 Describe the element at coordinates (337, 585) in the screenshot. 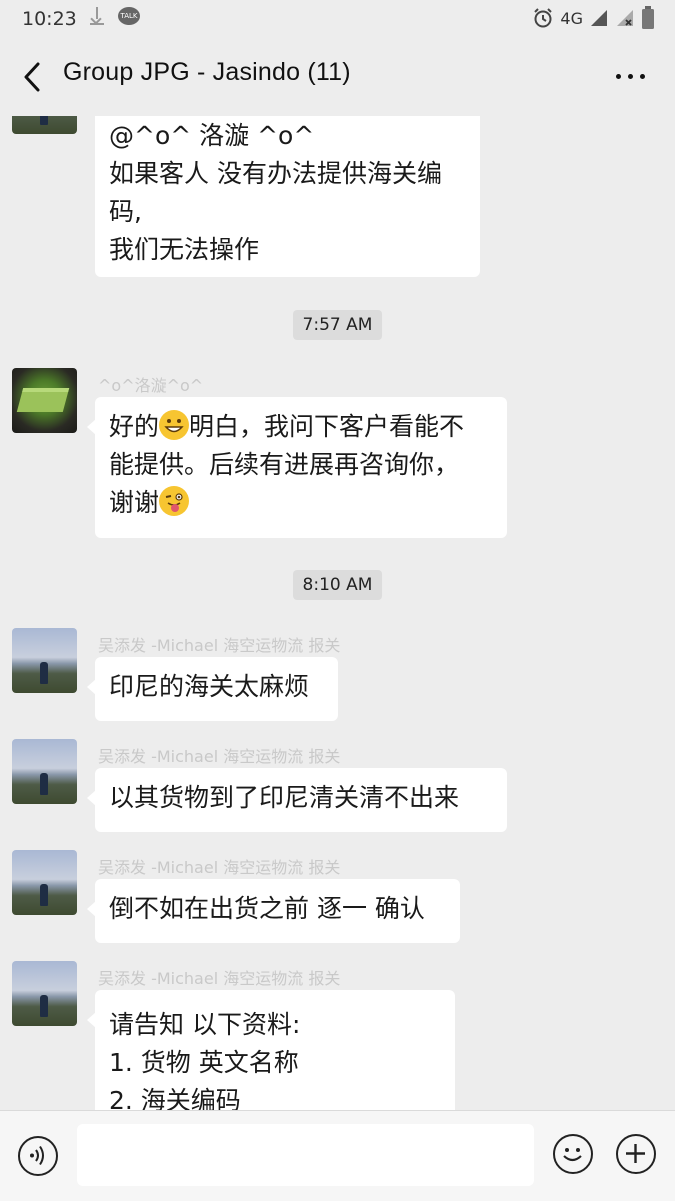

I see `timestamp: 8:10 AM` at that location.